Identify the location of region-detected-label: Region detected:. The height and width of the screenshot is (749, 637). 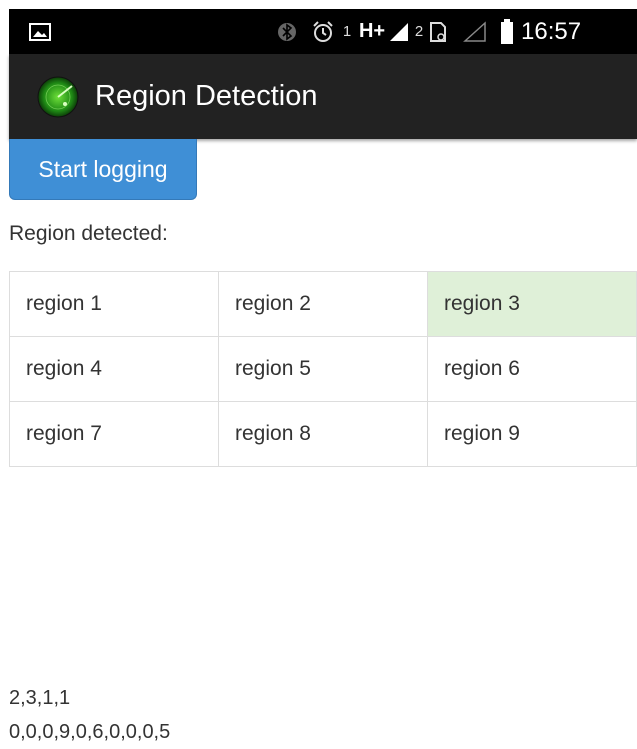
(88, 233).